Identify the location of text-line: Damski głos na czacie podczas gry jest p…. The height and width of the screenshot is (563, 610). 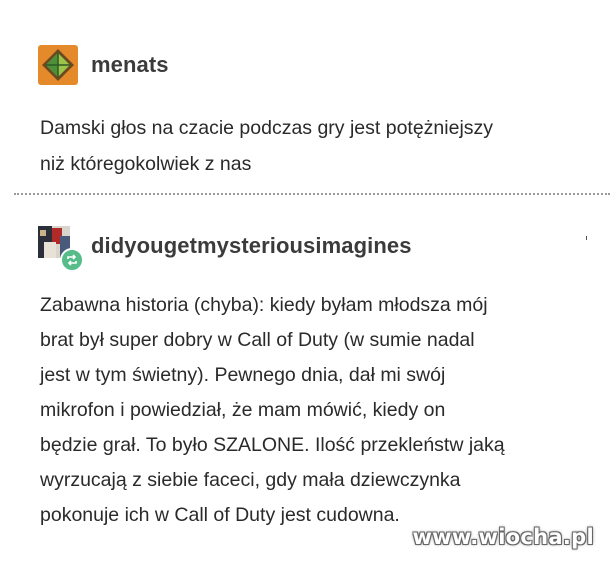
(267, 128).